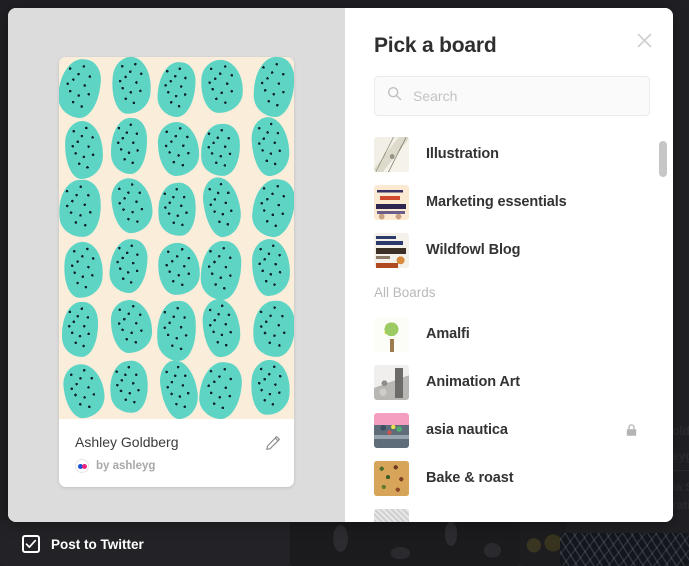 The height and width of the screenshot is (566, 689). I want to click on board-name-label: asia nautica, so click(467, 430).